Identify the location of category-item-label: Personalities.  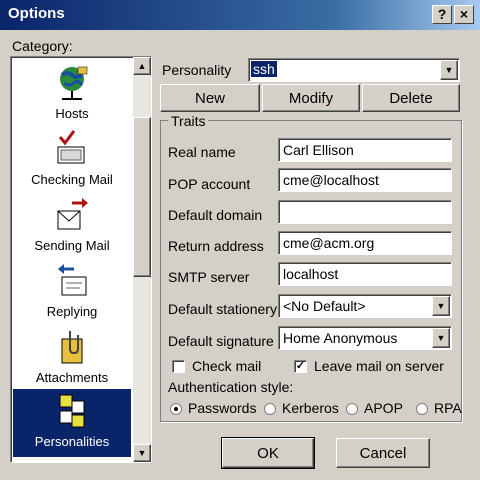
(72, 441).